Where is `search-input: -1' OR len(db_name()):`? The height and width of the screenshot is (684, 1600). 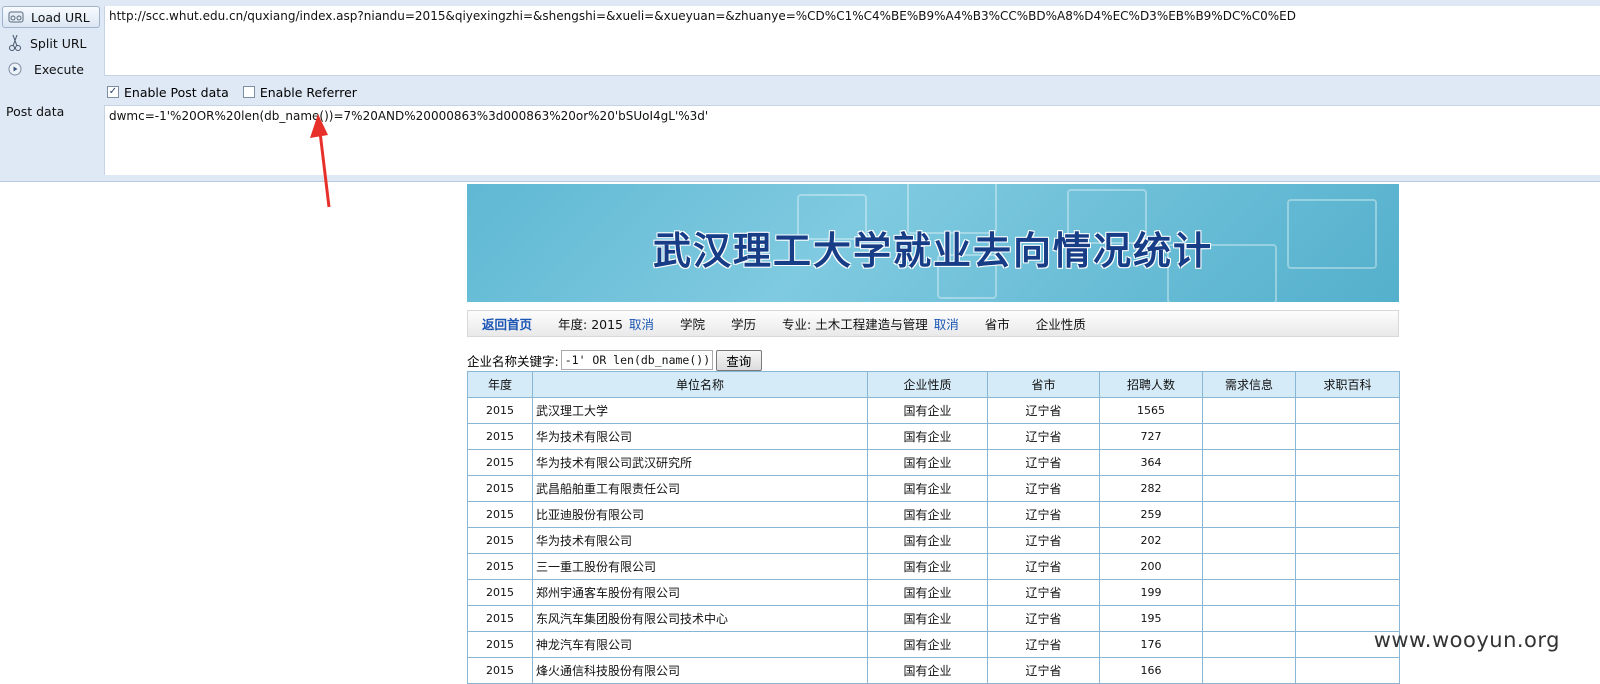
search-input: -1' OR len(db_name()): is located at coordinates (636, 360).